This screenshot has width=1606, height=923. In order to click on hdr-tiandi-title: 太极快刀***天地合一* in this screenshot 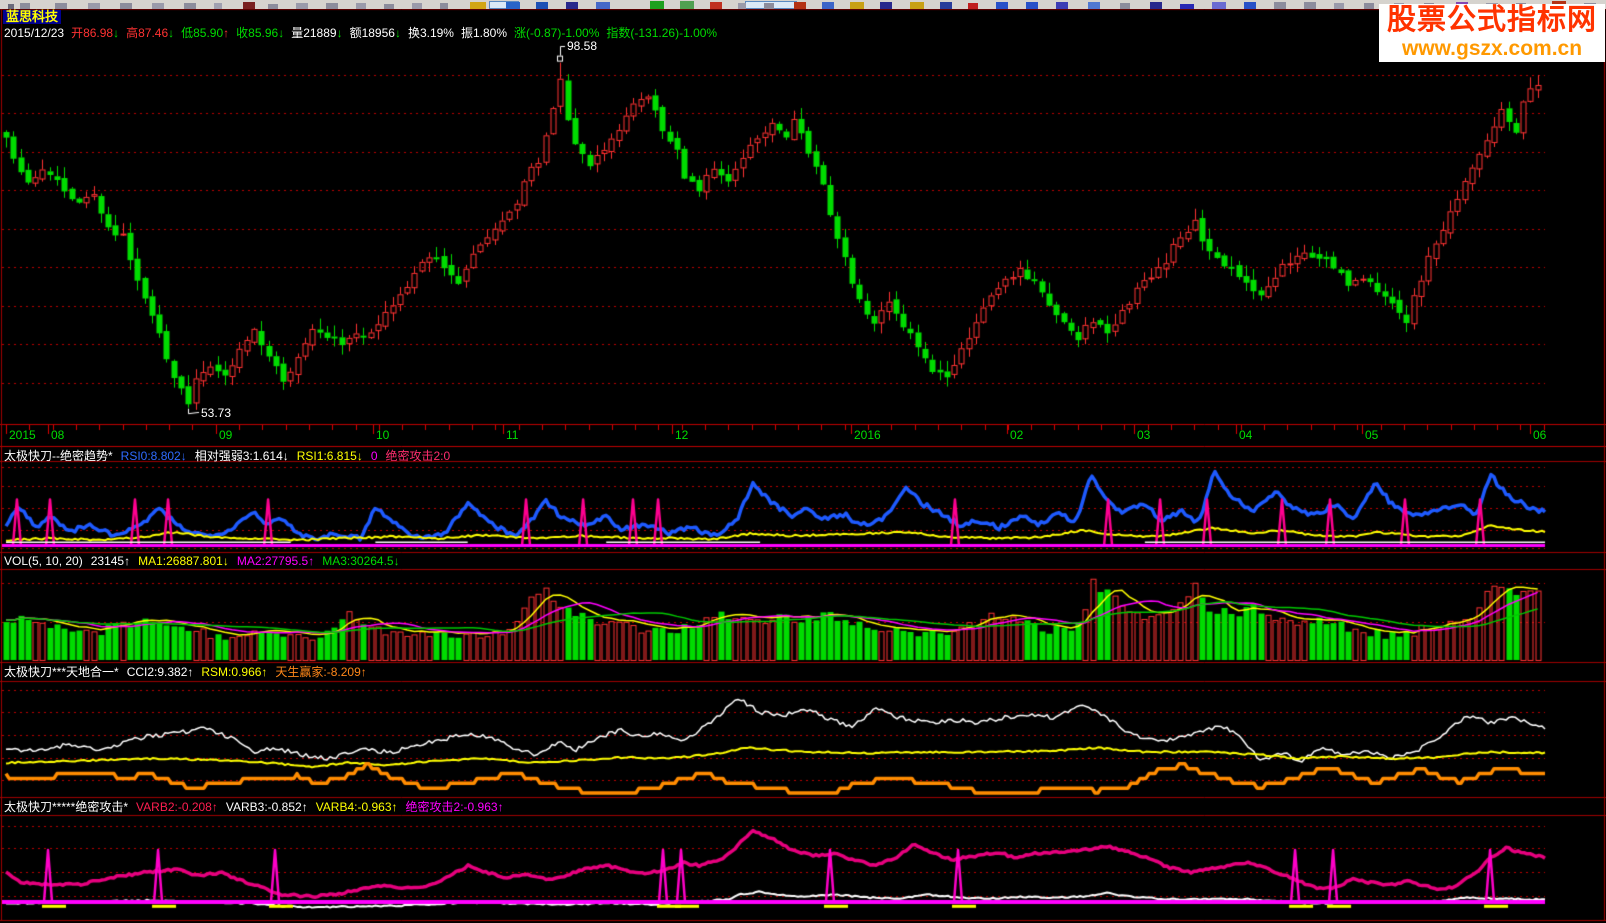, I will do `click(61, 672)`.